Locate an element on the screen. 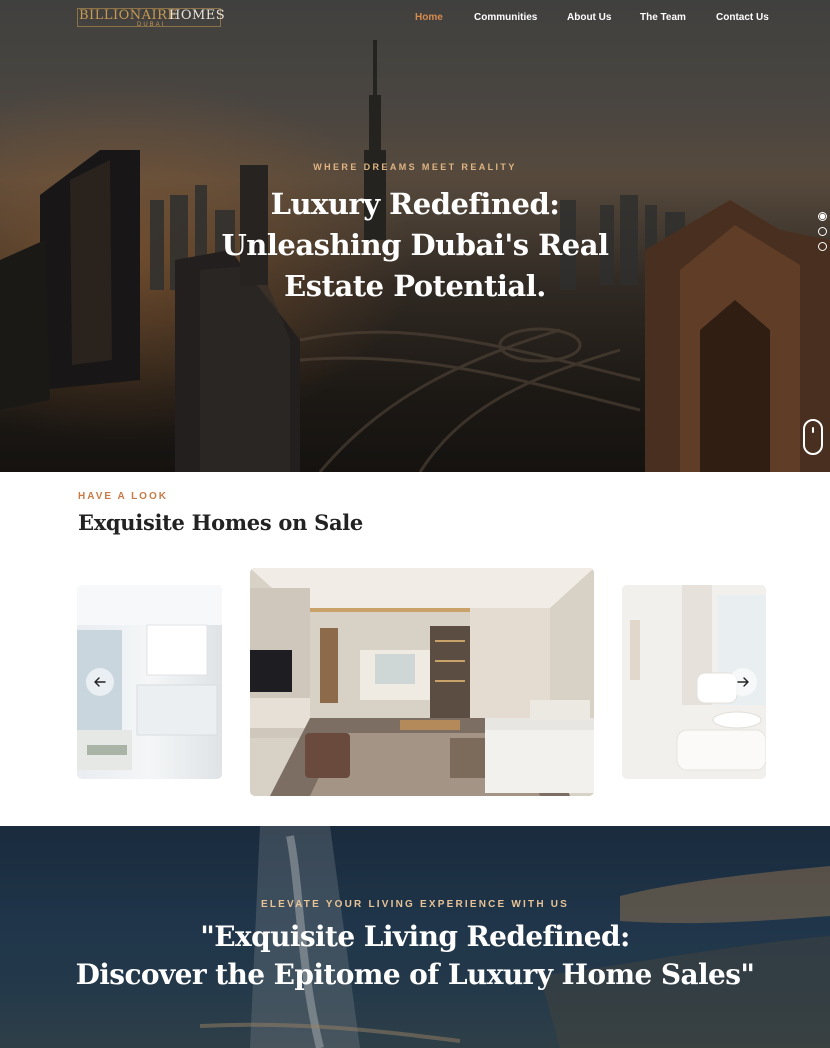  carousel-prev-button is located at coordinates (100, 682).